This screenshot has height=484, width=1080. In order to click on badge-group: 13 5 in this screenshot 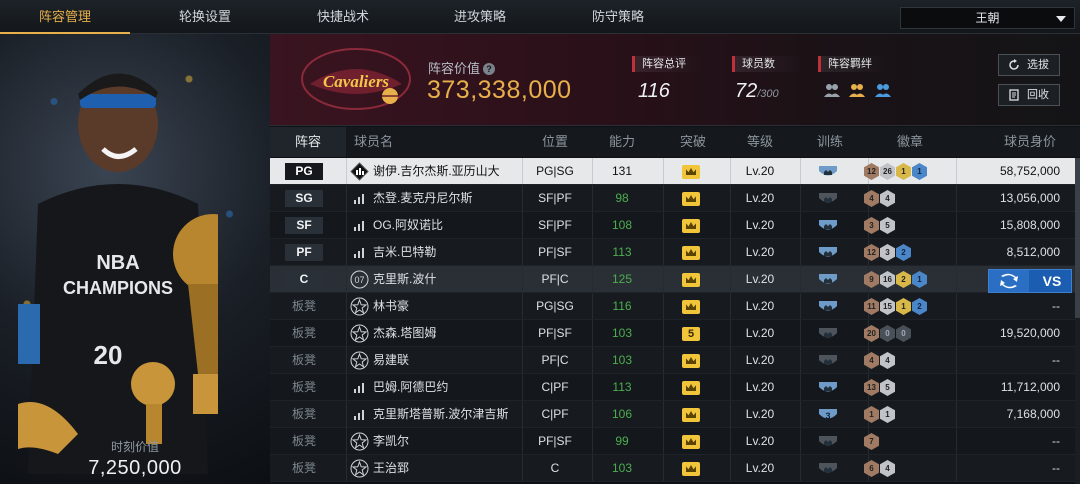, I will do `click(880, 388)`.